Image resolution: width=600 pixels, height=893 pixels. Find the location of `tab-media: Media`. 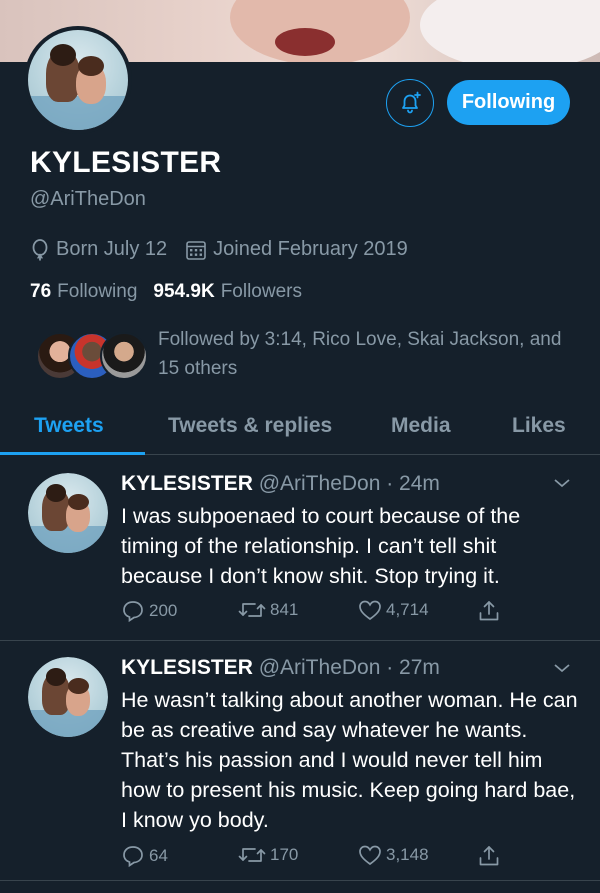

tab-media: Media is located at coordinates (421, 426).